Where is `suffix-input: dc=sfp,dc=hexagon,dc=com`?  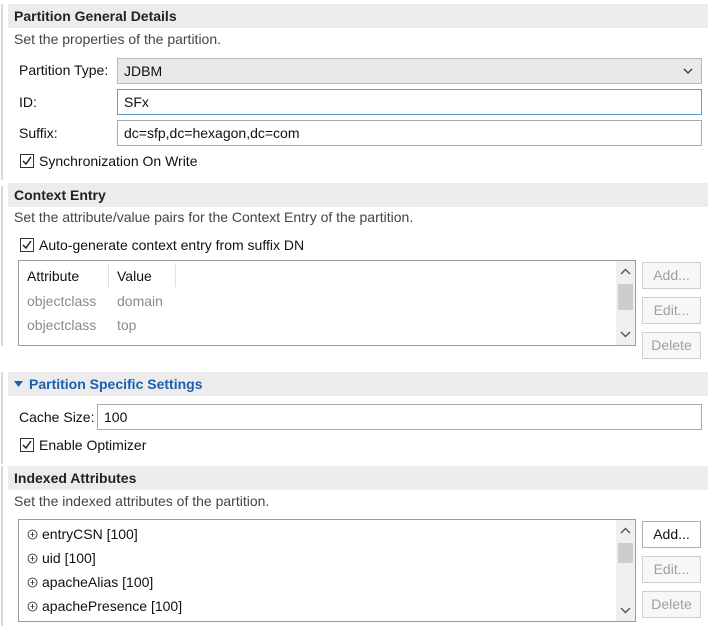 suffix-input: dc=sfp,dc=hexagon,dc=com is located at coordinates (409, 133).